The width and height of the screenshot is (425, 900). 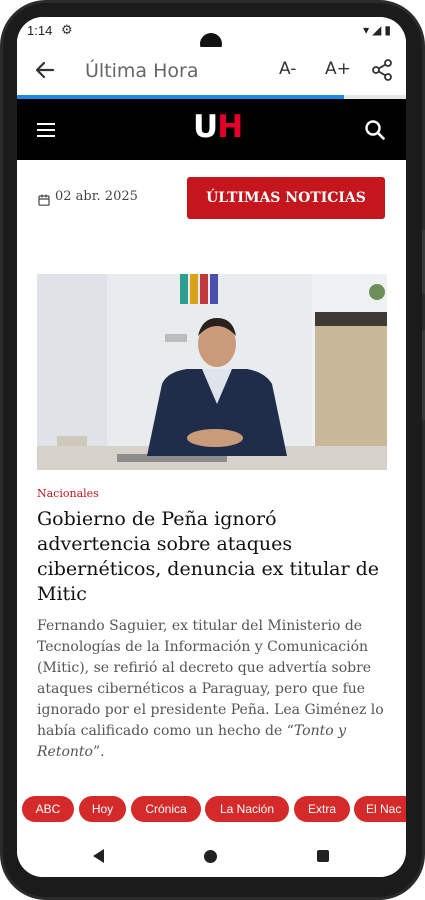 I want to click on font-decrease-button: A-, so click(x=287, y=69).